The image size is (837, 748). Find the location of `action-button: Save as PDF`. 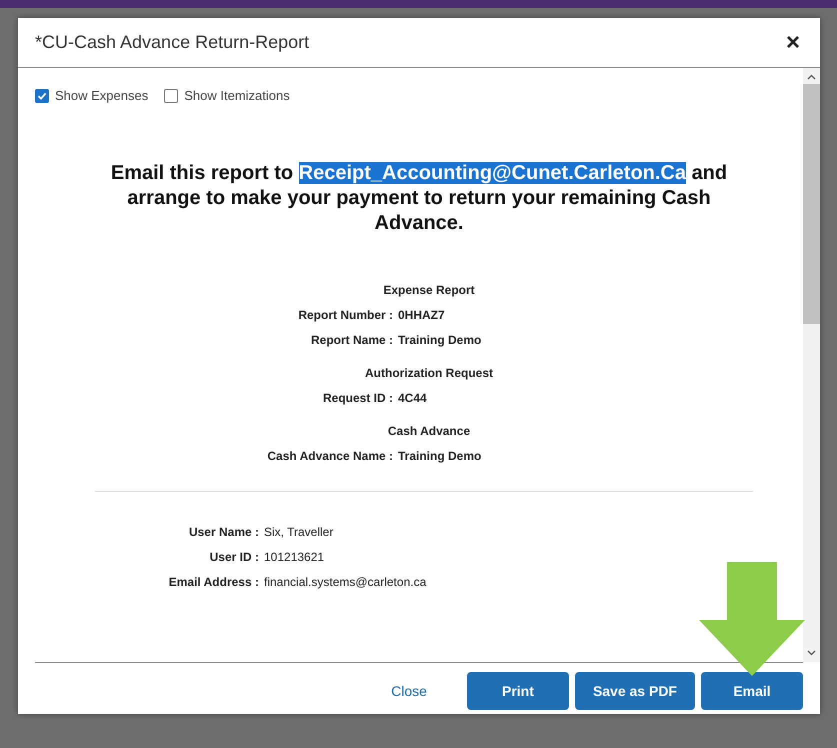

action-button: Save as PDF is located at coordinates (634, 691).